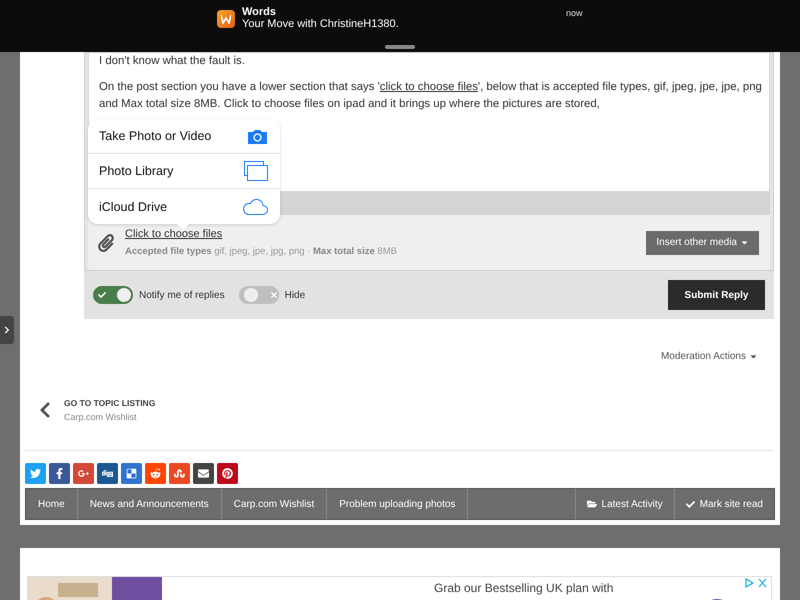  What do you see at coordinates (150, 504) in the screenshot?
I see `breadcrumb-item: News and Announcements` at bounding box center [150, 504].